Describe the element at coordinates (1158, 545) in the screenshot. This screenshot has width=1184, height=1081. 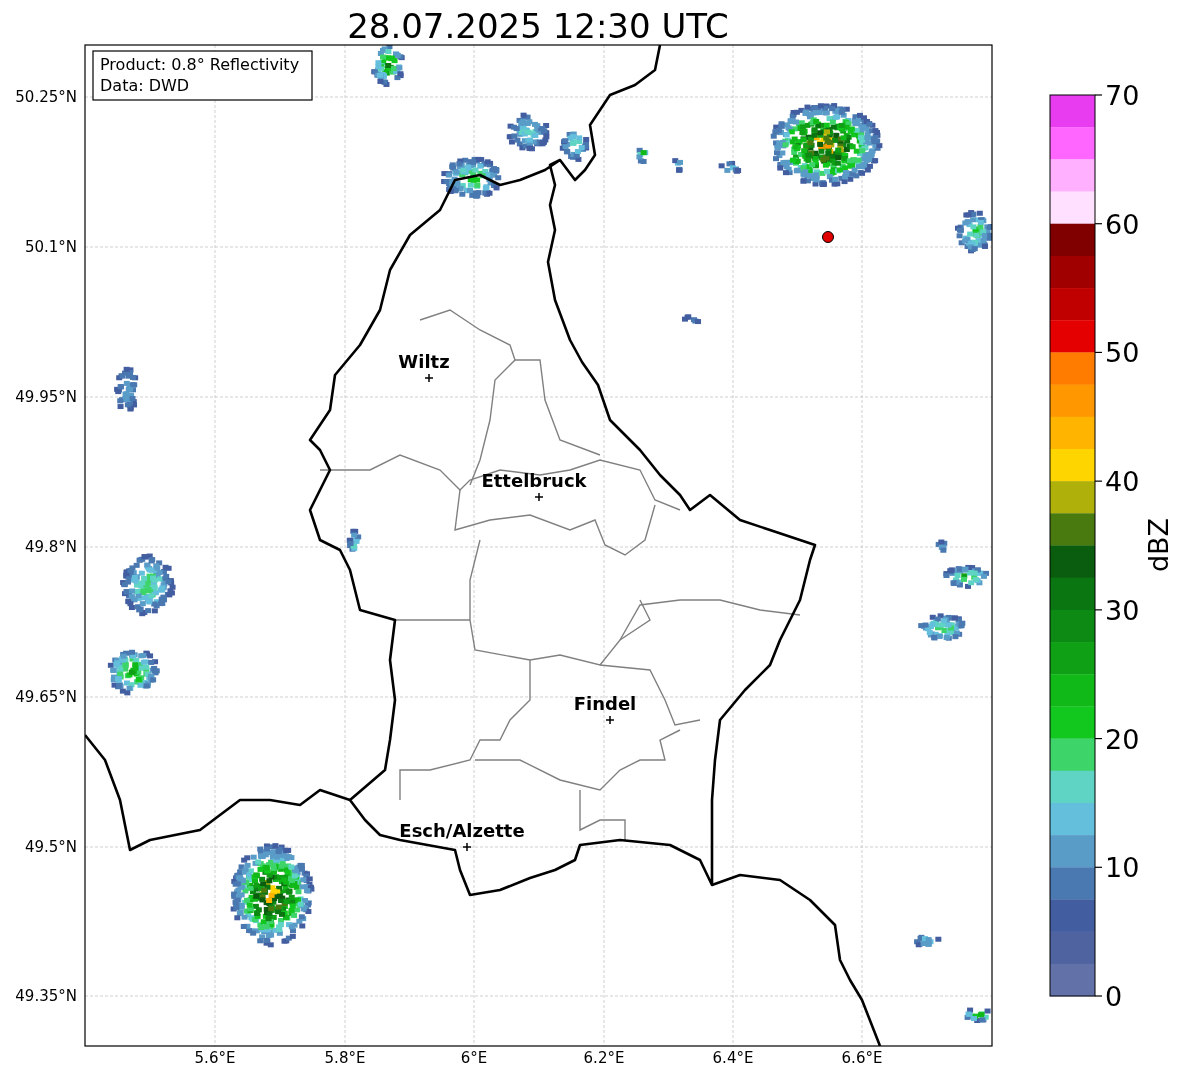
I see `colorbar-label: dBZ` at that location.